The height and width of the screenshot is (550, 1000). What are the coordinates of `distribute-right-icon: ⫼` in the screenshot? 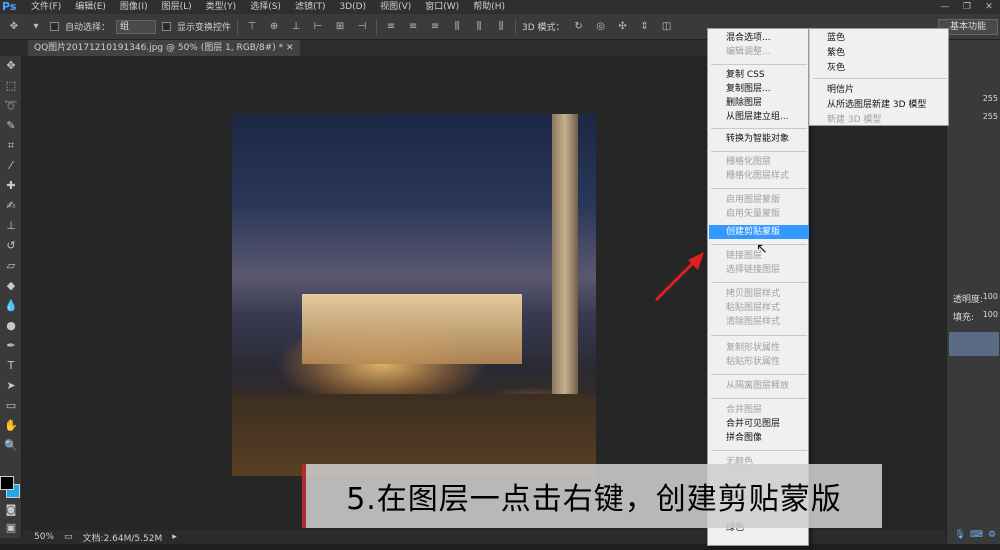 It's located at (501, 27).